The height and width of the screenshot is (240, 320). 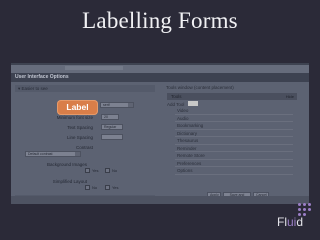 What do you see at coordinates (87, 187) in the screenshot?
I see `simplified-no-radio` at bounding box center [87, 187].